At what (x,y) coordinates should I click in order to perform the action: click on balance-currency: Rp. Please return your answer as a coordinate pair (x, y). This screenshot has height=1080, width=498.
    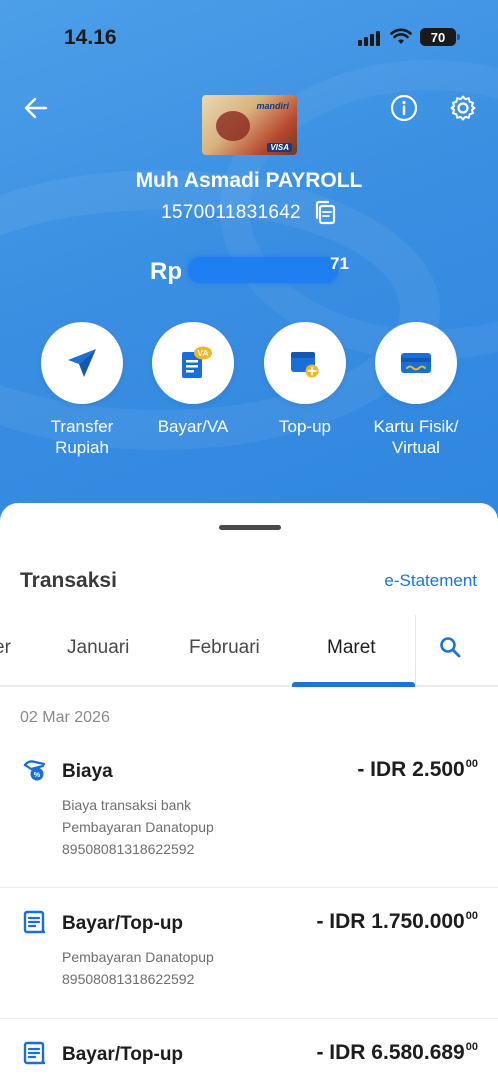
    Looking at the image, I should click on (166, 271).